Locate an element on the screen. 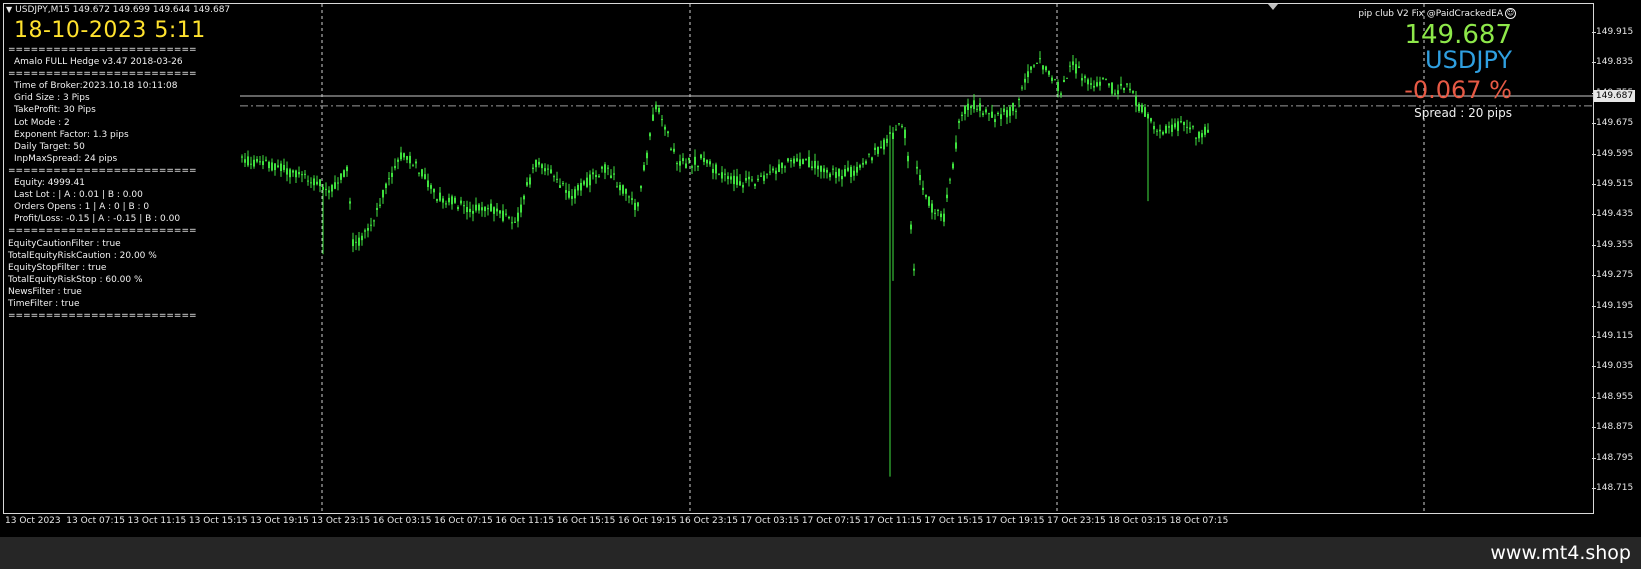 The height and width of the screenshot is (569, 1641). x-tick-label: 16 Oct 11:15 is located at coordinates (525, 521).